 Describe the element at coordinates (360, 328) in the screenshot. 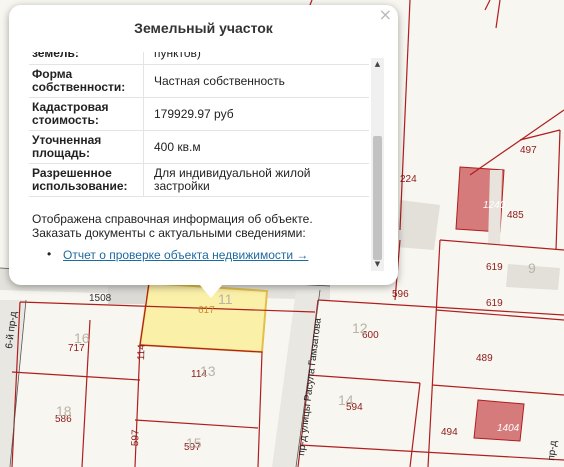

I see `block-number: 12` at that location.